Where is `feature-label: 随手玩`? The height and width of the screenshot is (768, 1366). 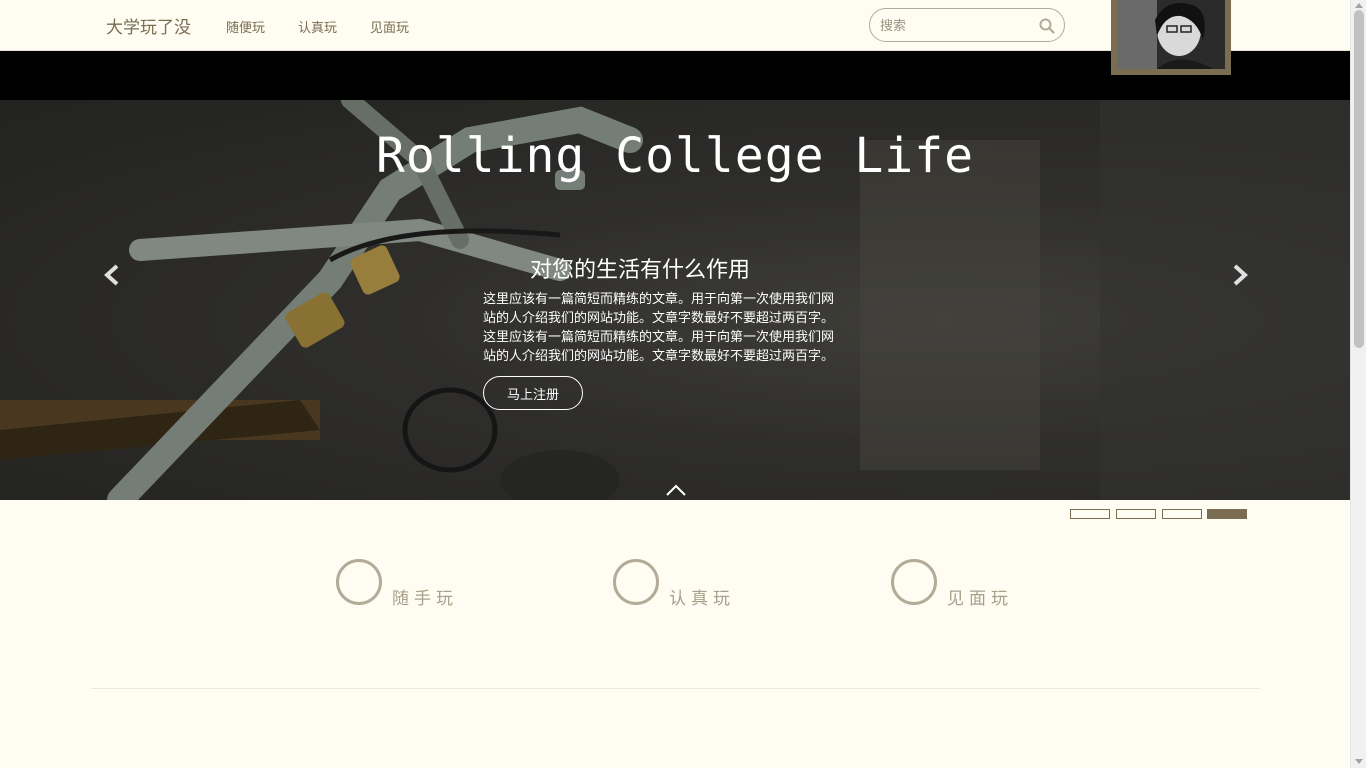
feature-label: 随手玩 is located at coordinates (425, 599).